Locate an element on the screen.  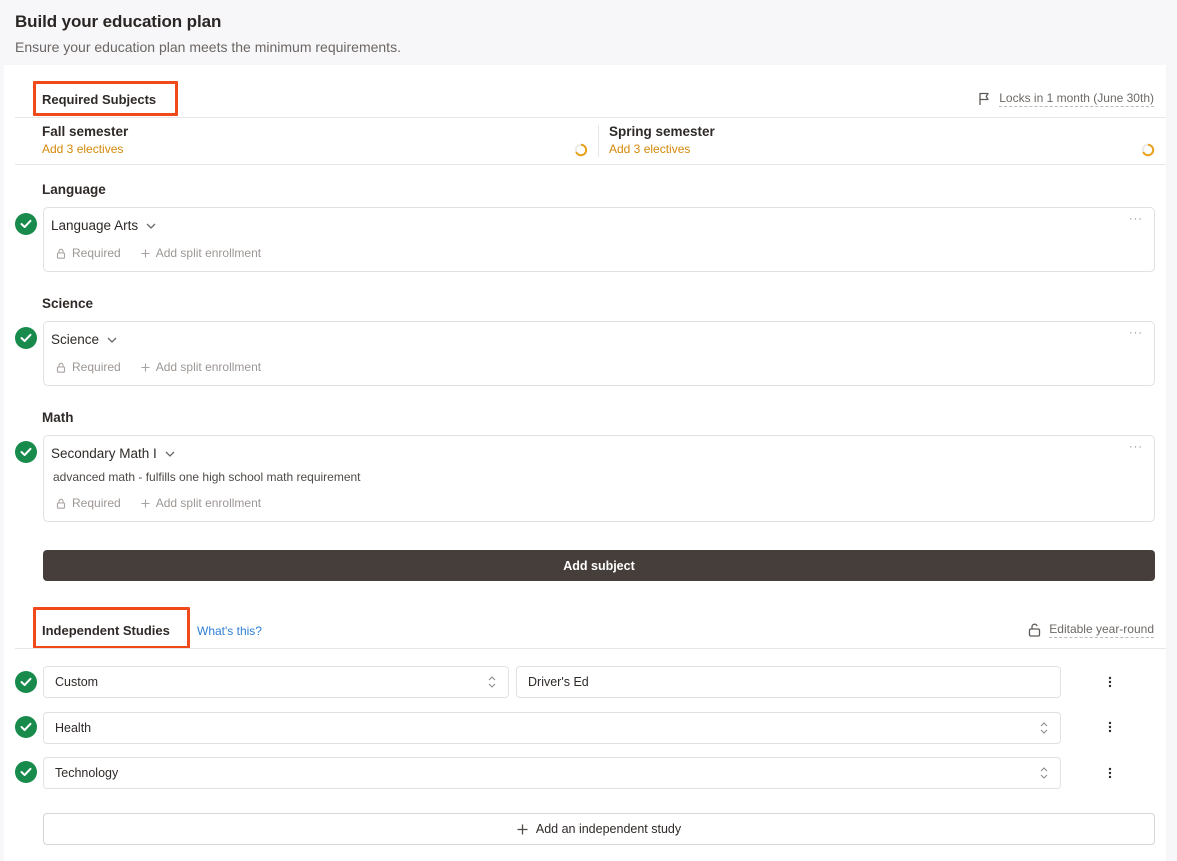
add-subject-button: Add subject is located at coordinates (599, 565).